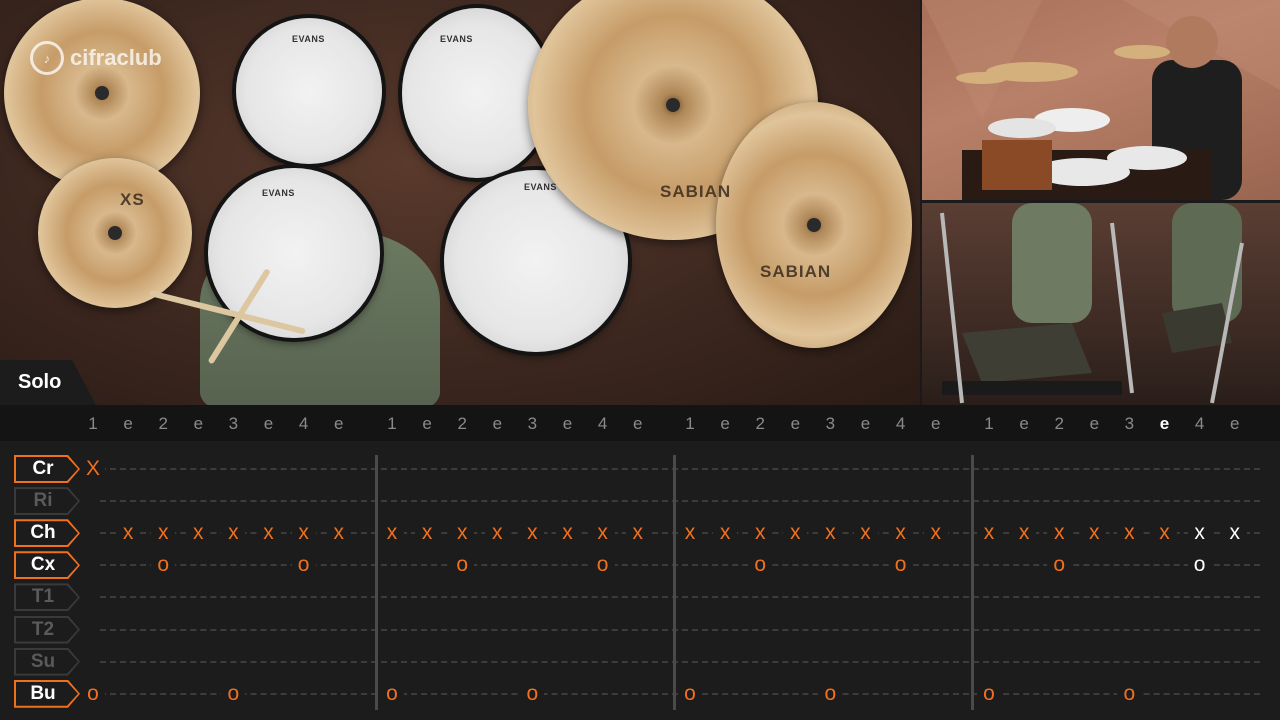 The image size is (1280, 720). What do you see at coordinates (43, 501) in the screenshot?
I see `instrument-label-text: Ri` at bounding box center [43, 501].